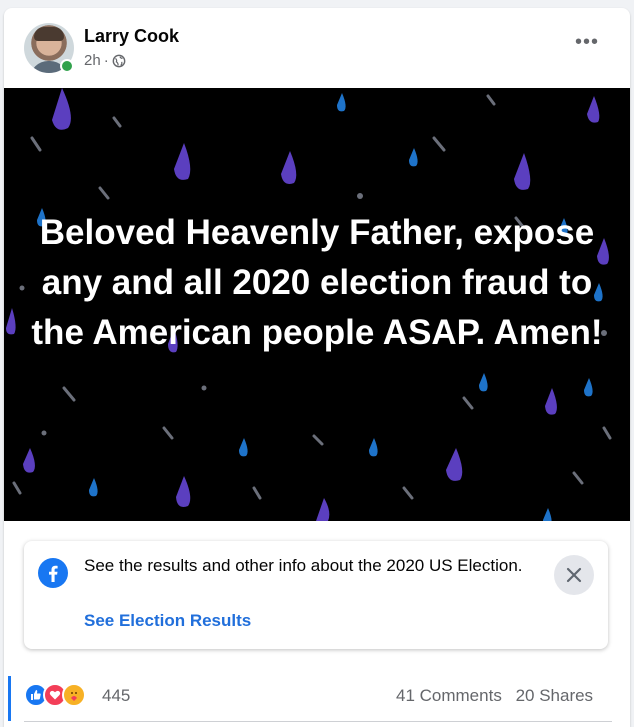 This screenshot has height=727, width=634. What do you see at coordinates (587, 45) in the screenshot?
I see `more-options-button: •••` at bounding box center [587, 45].